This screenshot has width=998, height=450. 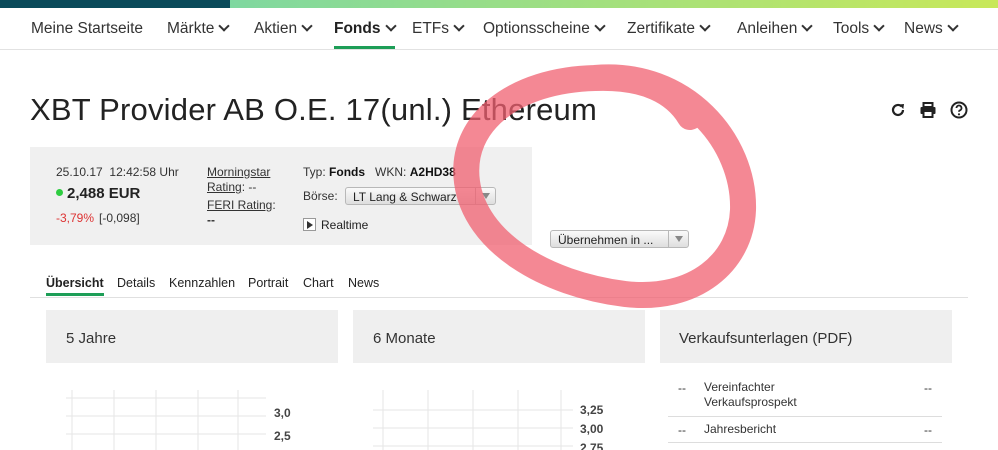 I want to click on tab-chart: Chart, so click(x=318, y=283).